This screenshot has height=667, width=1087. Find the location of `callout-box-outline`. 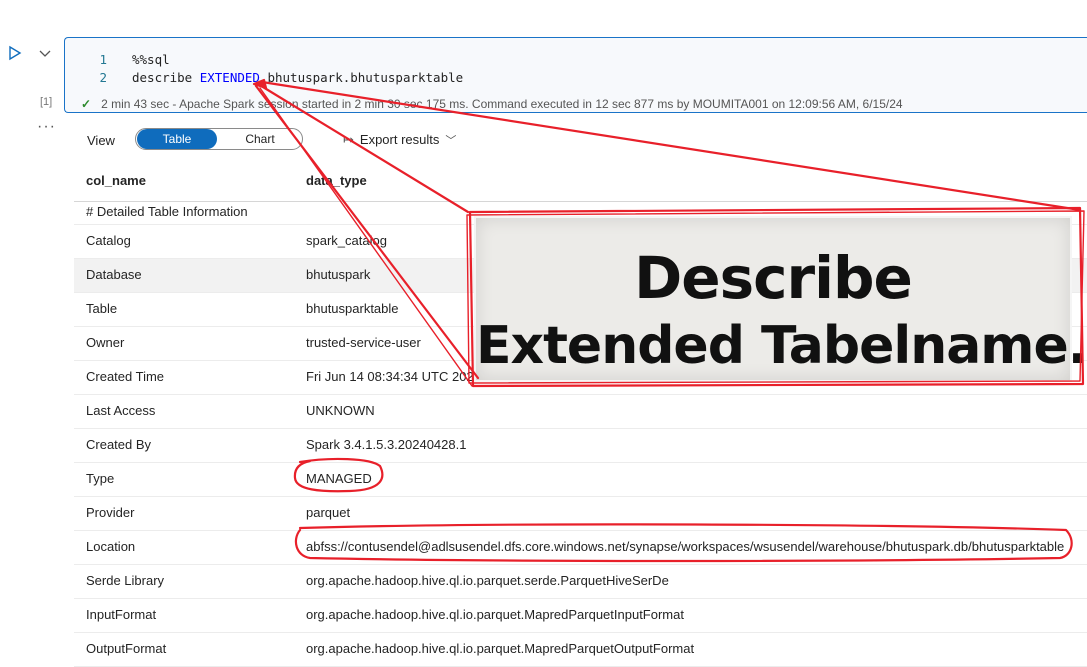

callout-box-outline is located at coordinates (775, 297).